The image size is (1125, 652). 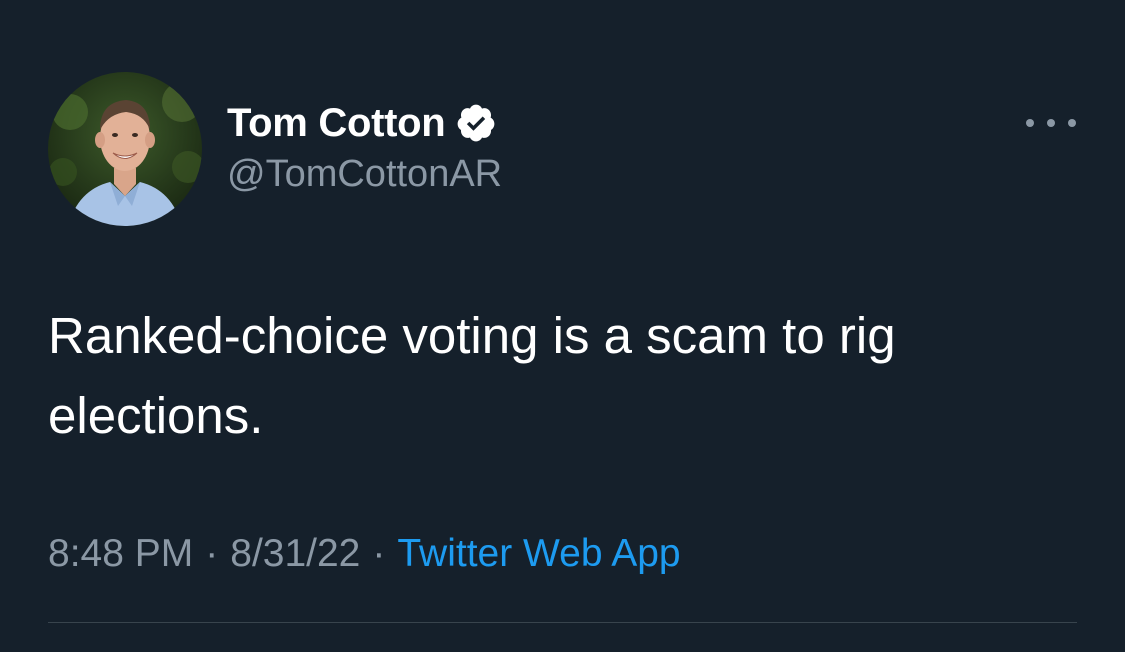 What do you see at coordinates (120, 553) in the screenshot?
I see `tweet-time: 8:48 PM` at bounding box center [120, 553].